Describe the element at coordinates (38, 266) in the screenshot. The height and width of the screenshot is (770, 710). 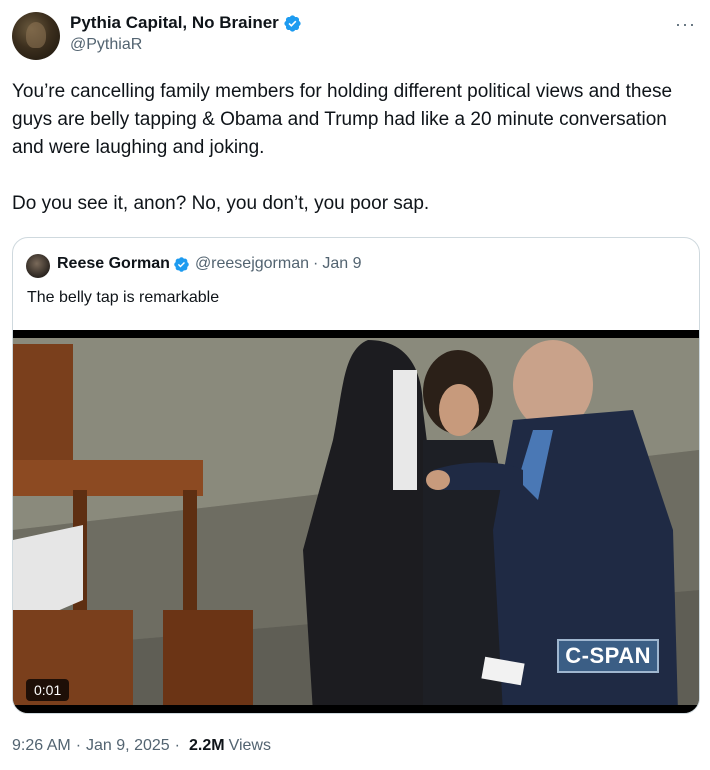
I see `quoted-author-avatar` at that location.